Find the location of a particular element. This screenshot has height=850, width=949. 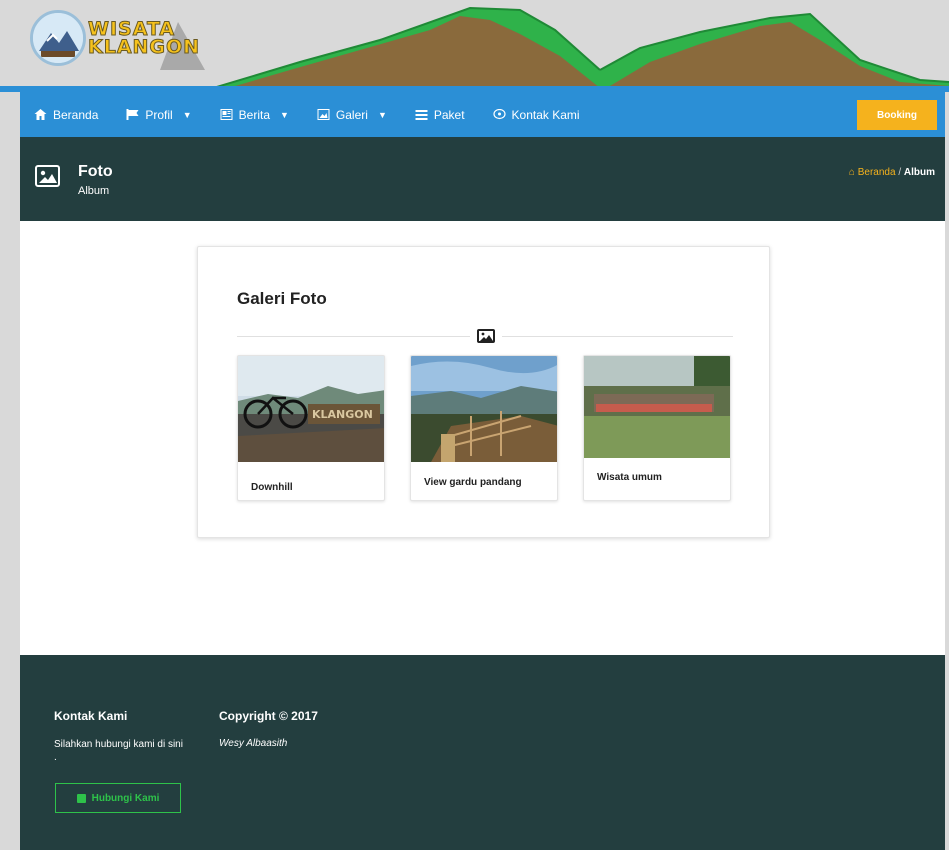

nav-item-profil: Profil ▼ is located at coordinates (158, 114).